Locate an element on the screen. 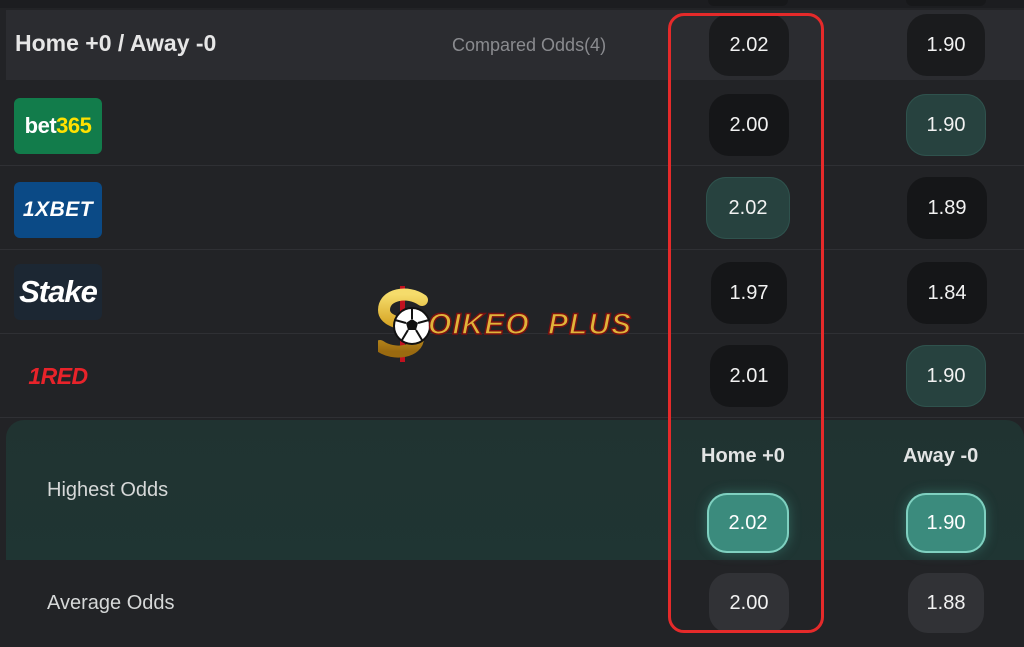 This screenshot has width=1024, height=647. highest-away-odds: 1.90 is located at coordinates (946, 523).